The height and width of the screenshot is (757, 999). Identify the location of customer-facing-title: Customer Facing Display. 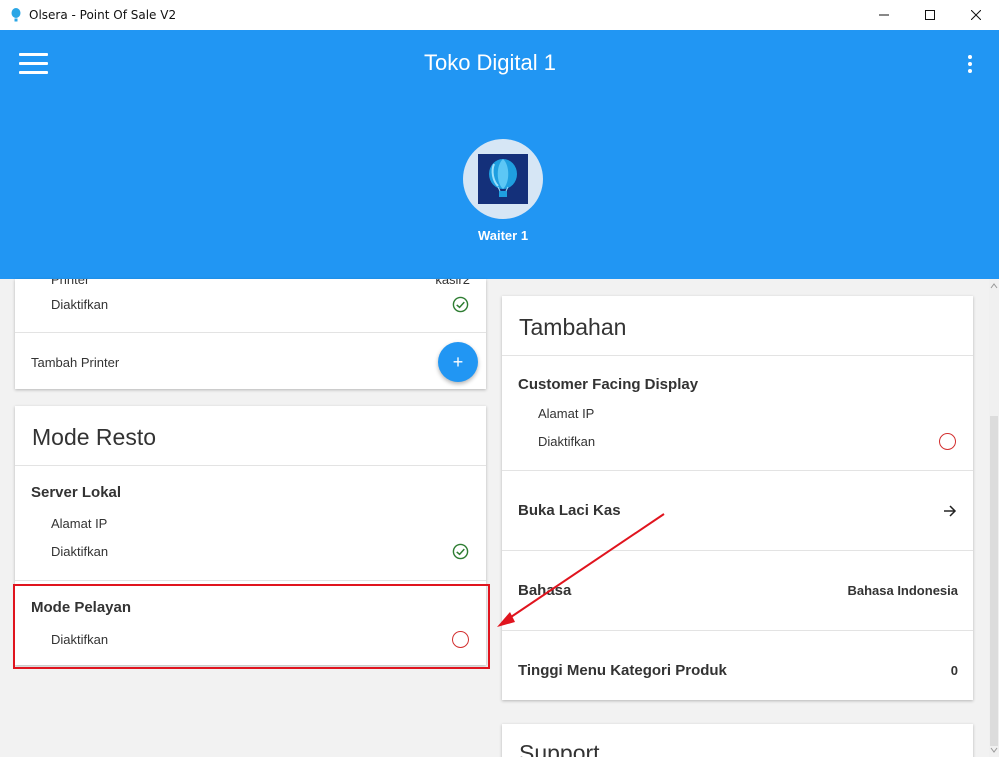
(608, 384).